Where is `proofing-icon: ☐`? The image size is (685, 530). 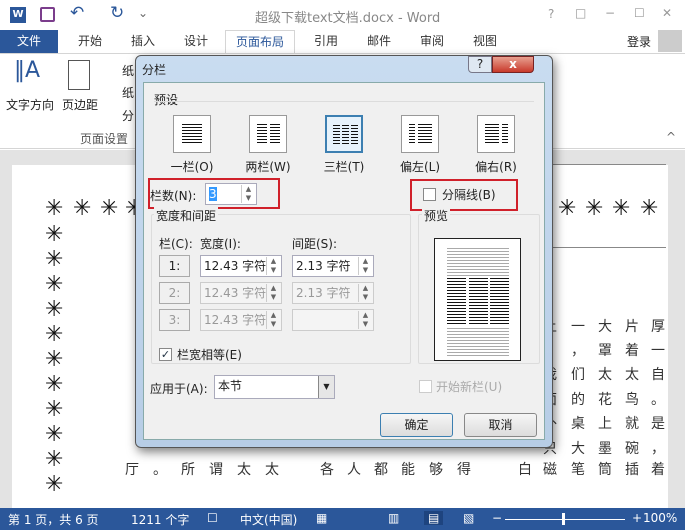
proofing-icon: ☐ is located at coordinates (212, 518).